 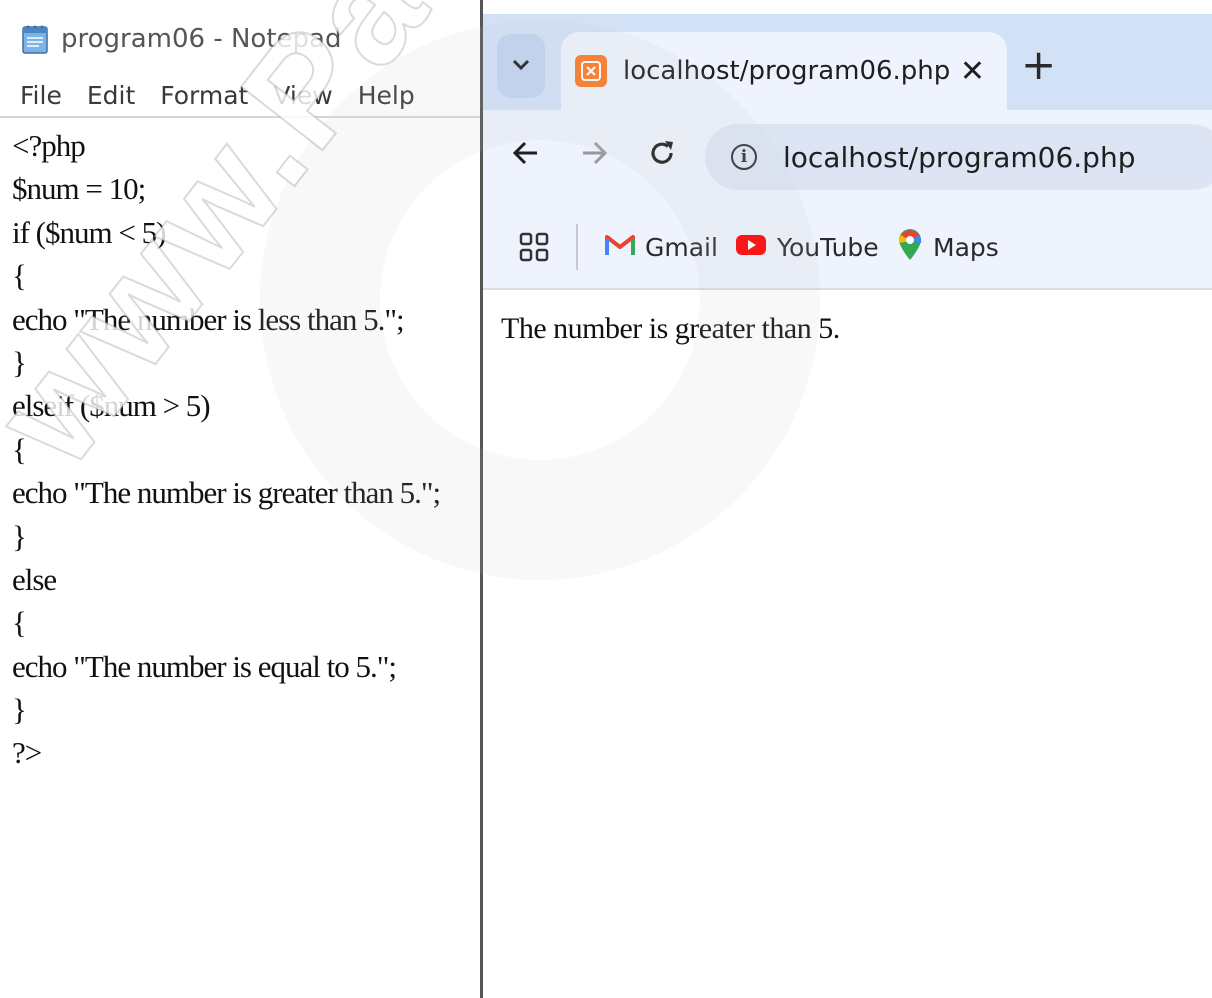 I want to click on tab-active: localhost/program06.php ✕, so click(x=784, y=71).